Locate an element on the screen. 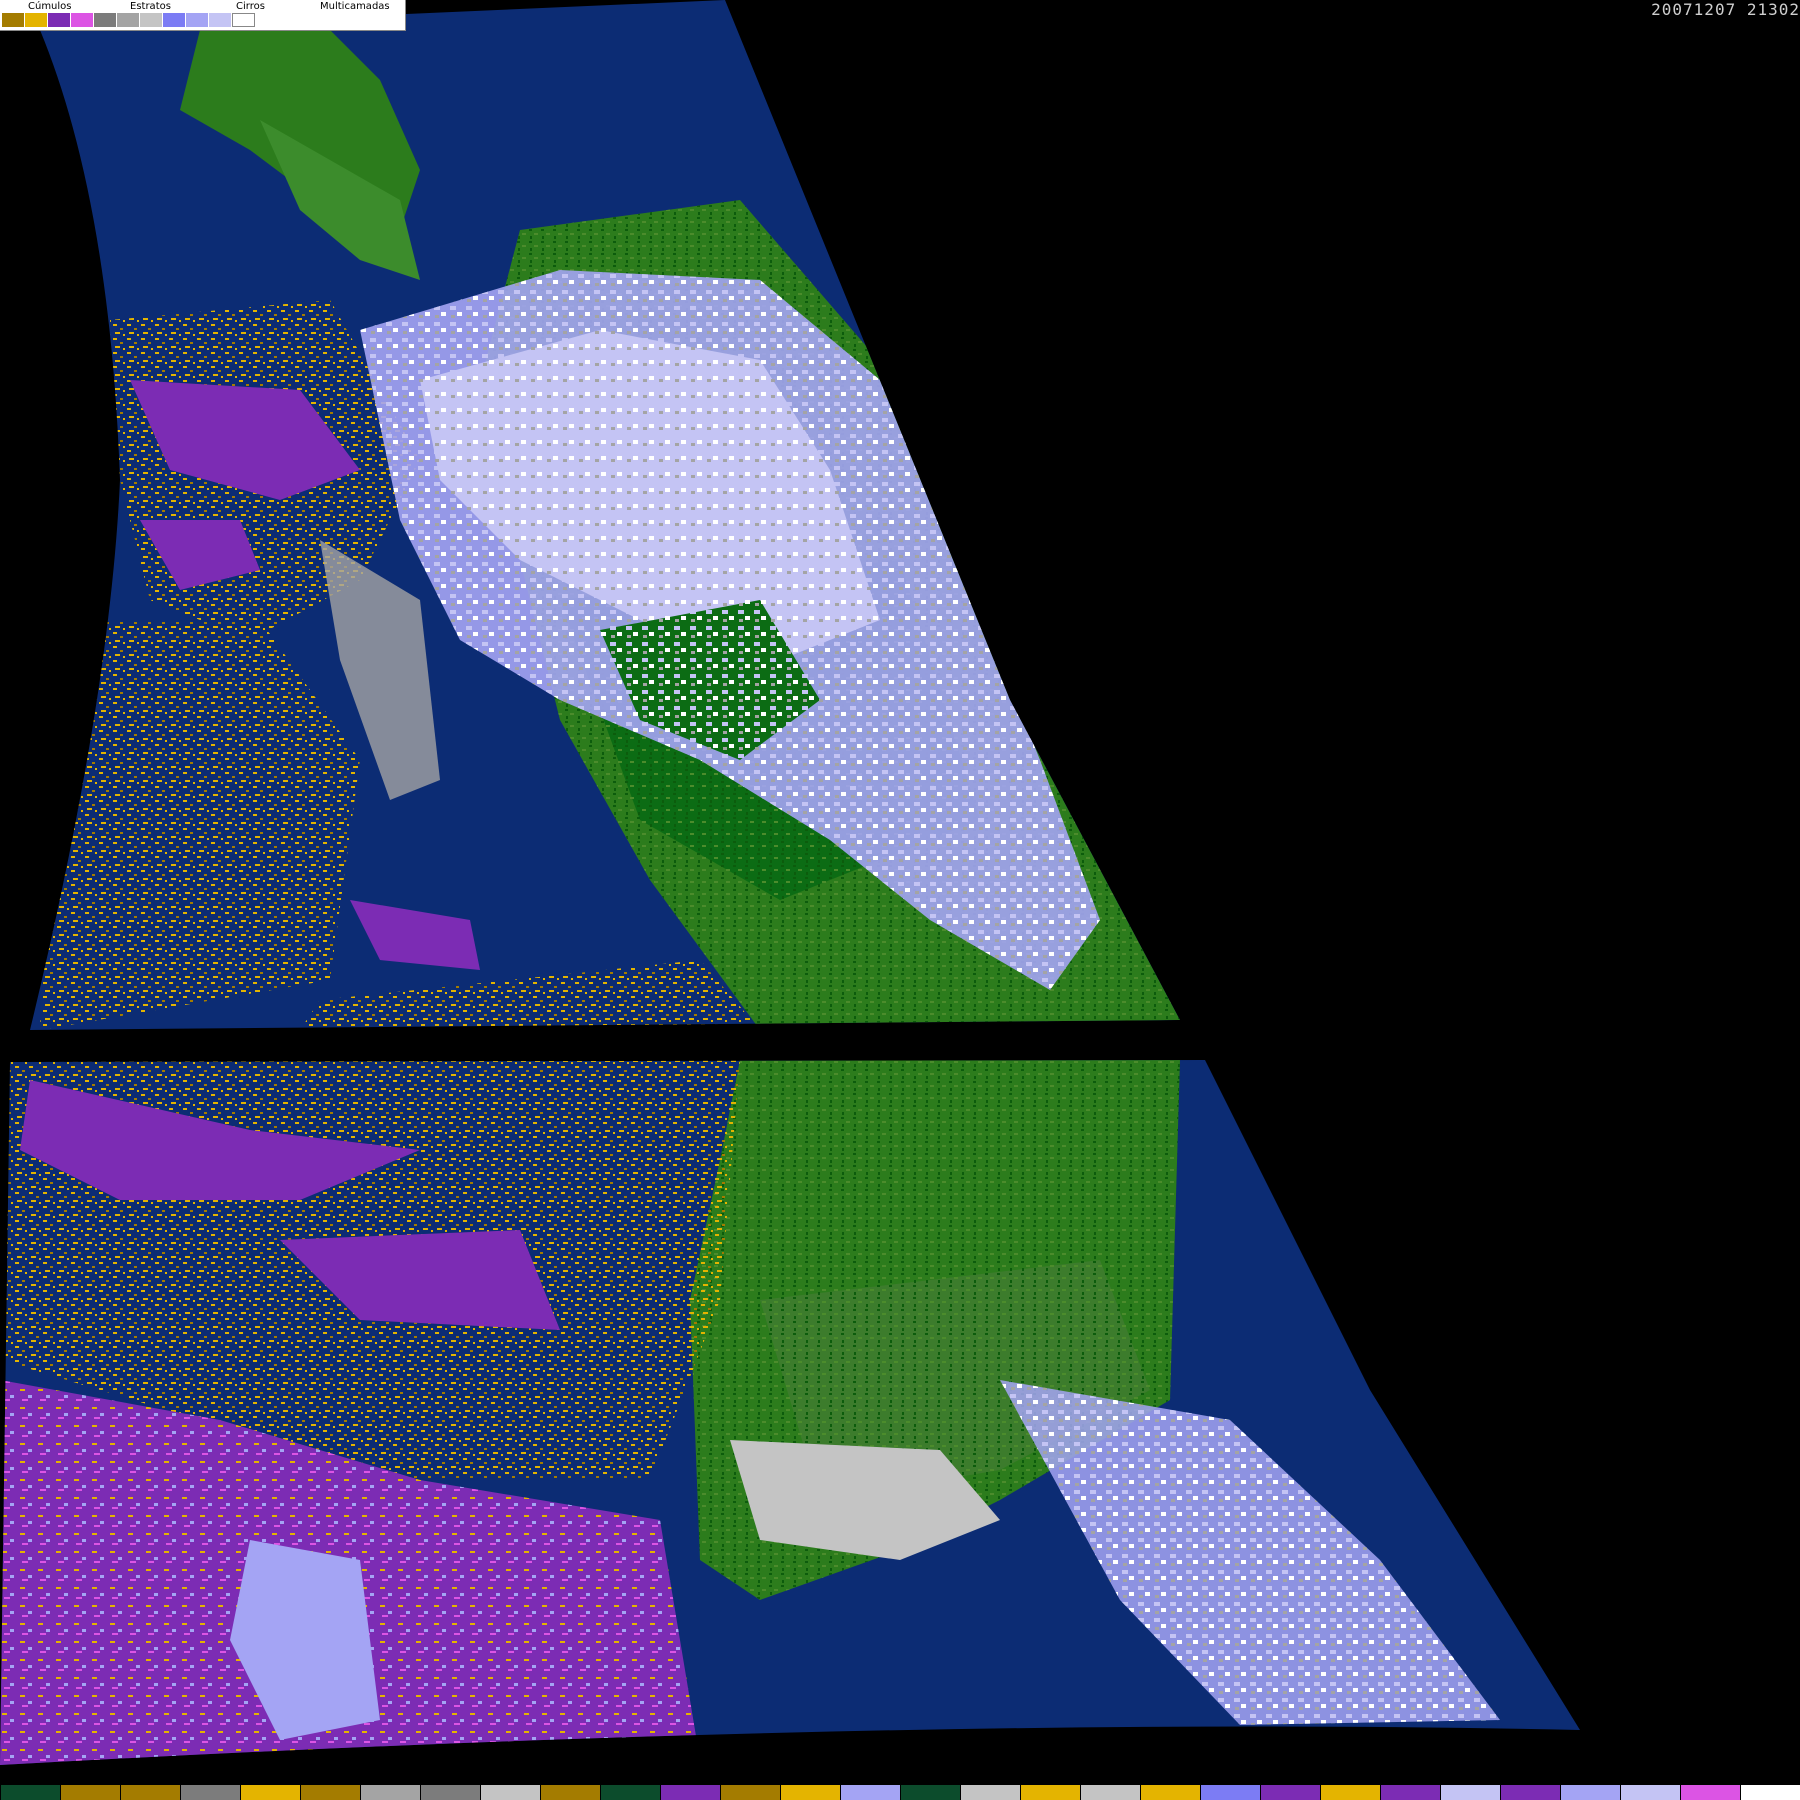 The height and width of the screenshot is (1800, 1800). cloud-type-legend: Cúmulos Estratos Cirros Multicamadas is located at coordinates (203, 15).